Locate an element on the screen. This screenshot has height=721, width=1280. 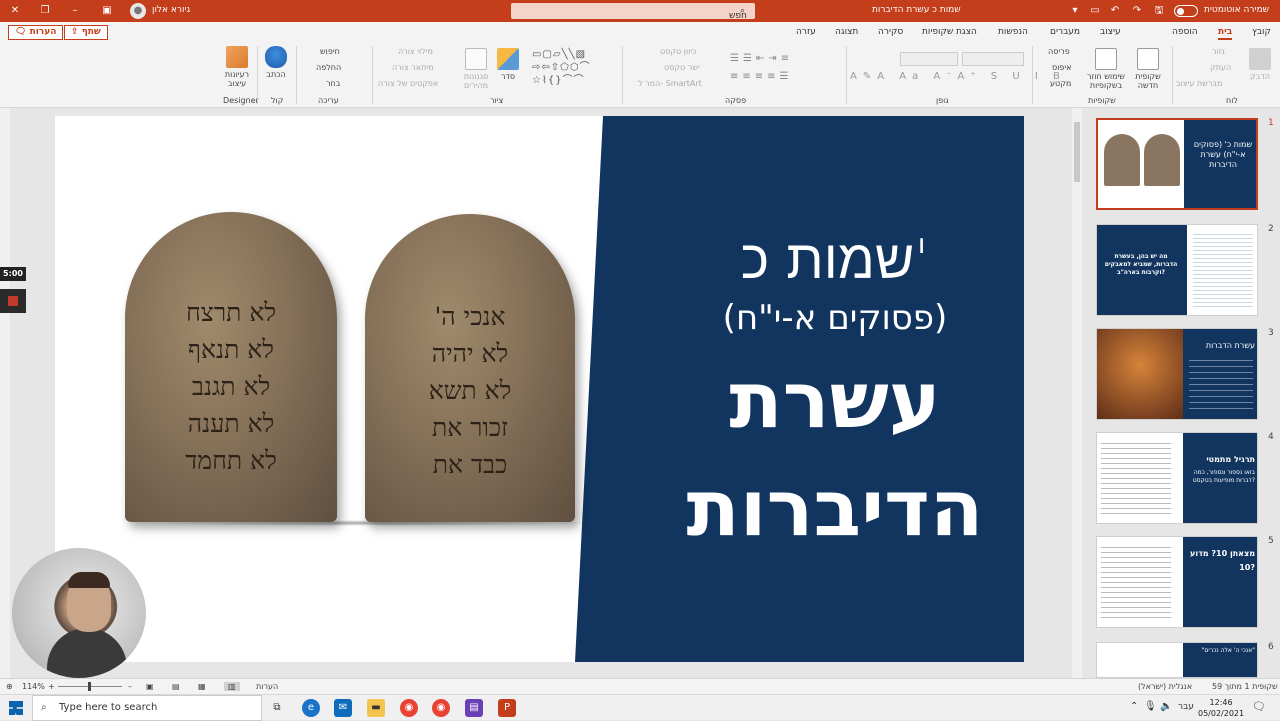
autosave-label: שמירה אוטומטית is located at coordinates (1236, 10).